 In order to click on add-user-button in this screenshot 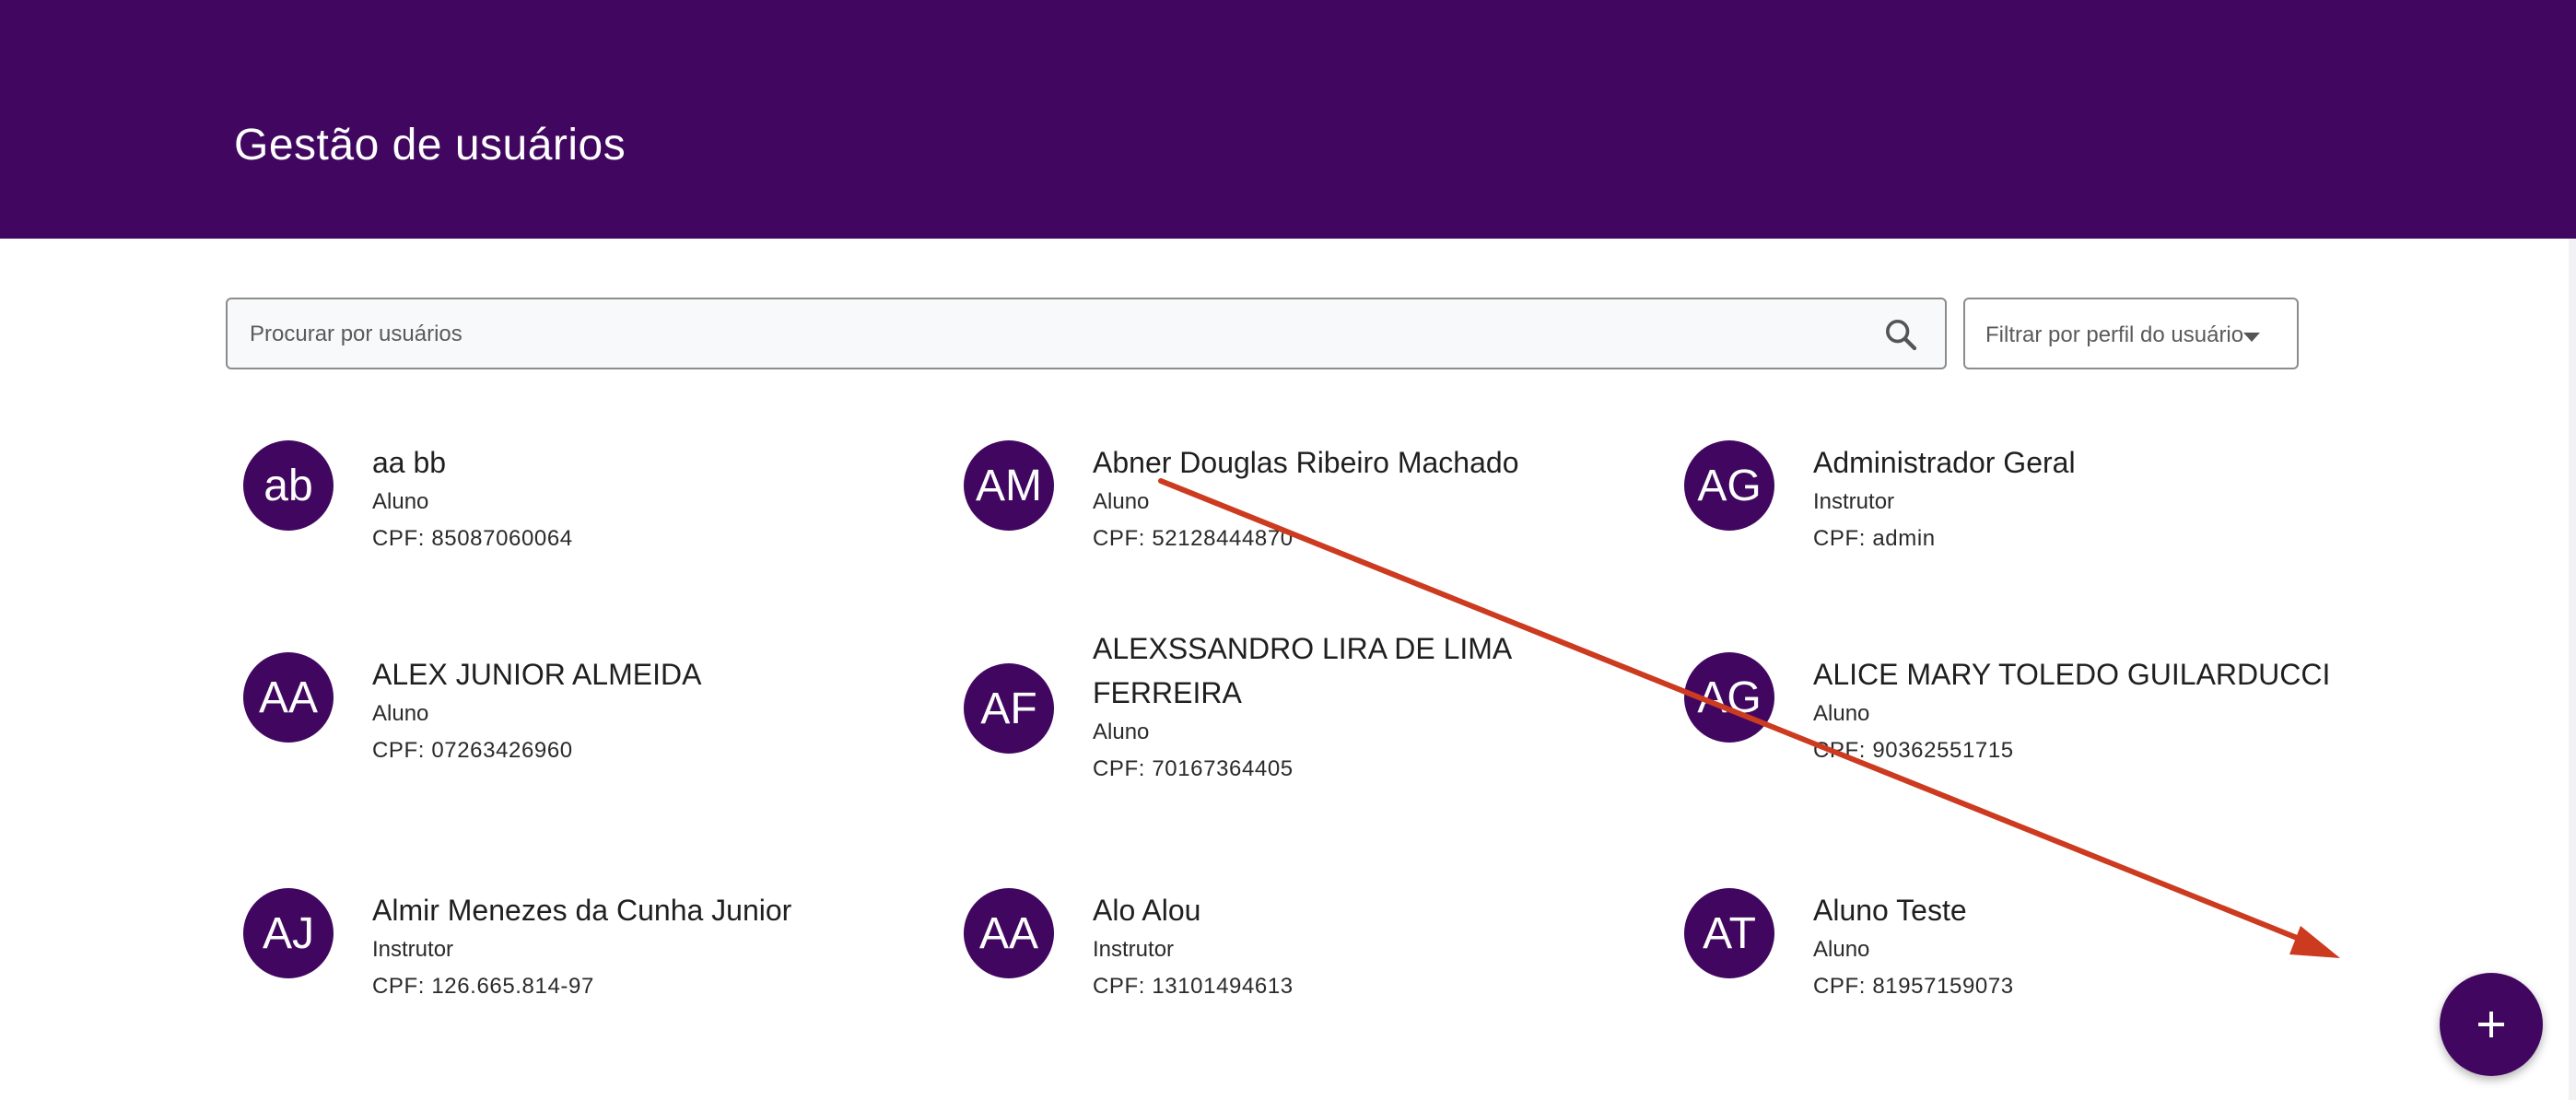, I will do `click(2491, 1024)`.